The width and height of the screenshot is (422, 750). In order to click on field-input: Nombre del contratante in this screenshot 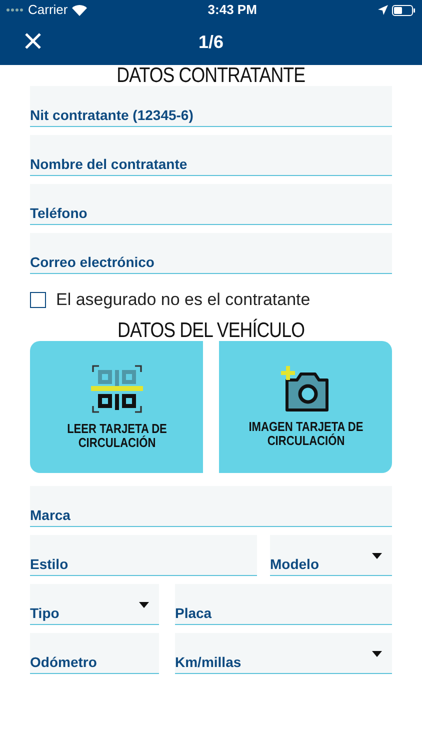, I will do `click(205, 164)`.